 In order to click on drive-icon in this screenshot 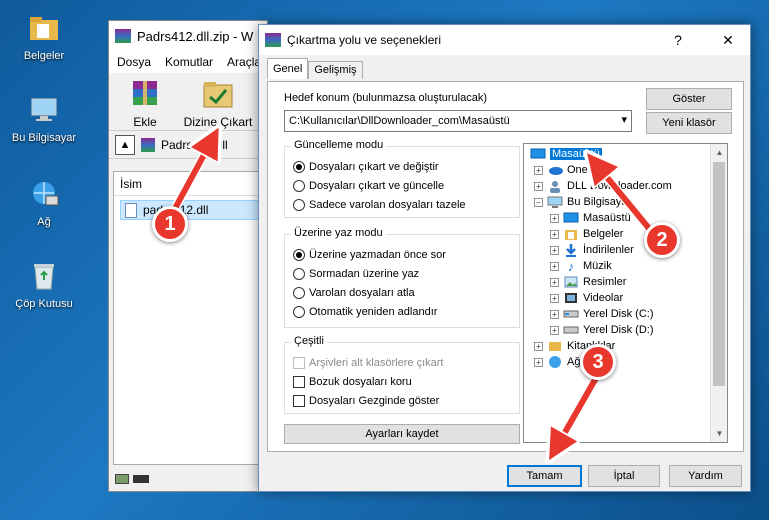, I will do `click(571, 314)`.